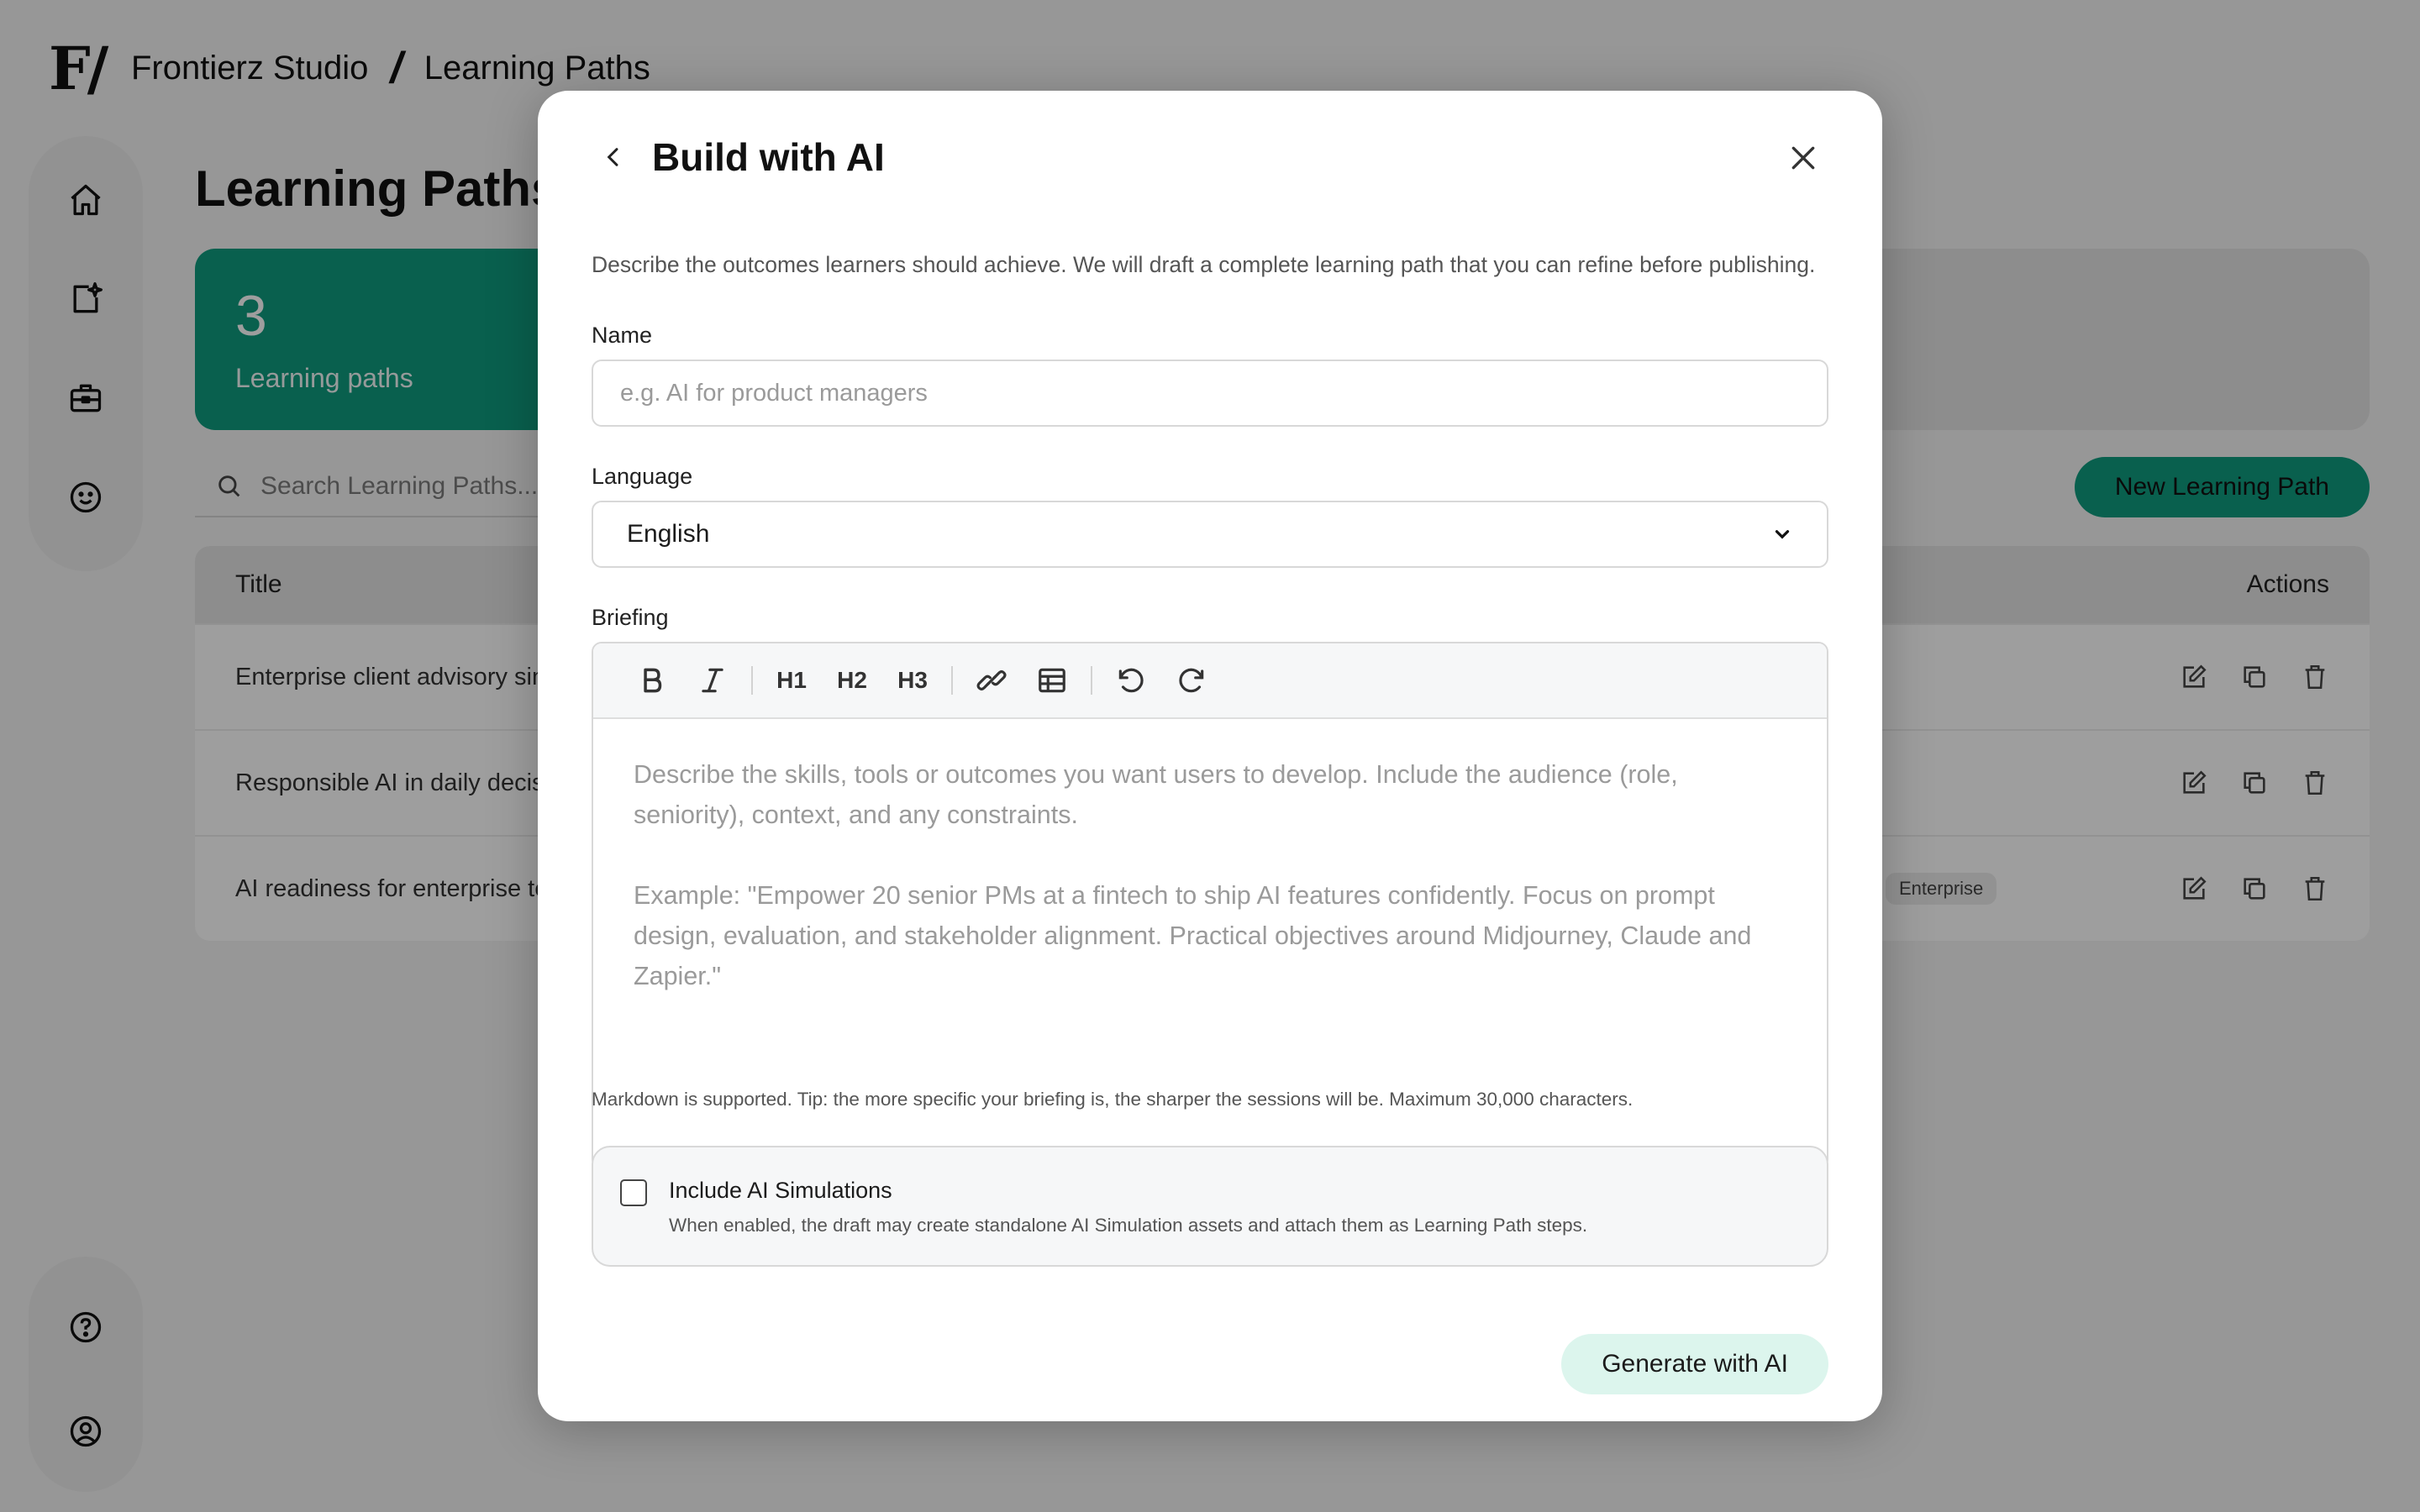 The width and height of the screenshot is (2420, 1512). Describe the element at coordinates (852, 680) in the screenshot. I see `heading-2-button: H2` at that location.